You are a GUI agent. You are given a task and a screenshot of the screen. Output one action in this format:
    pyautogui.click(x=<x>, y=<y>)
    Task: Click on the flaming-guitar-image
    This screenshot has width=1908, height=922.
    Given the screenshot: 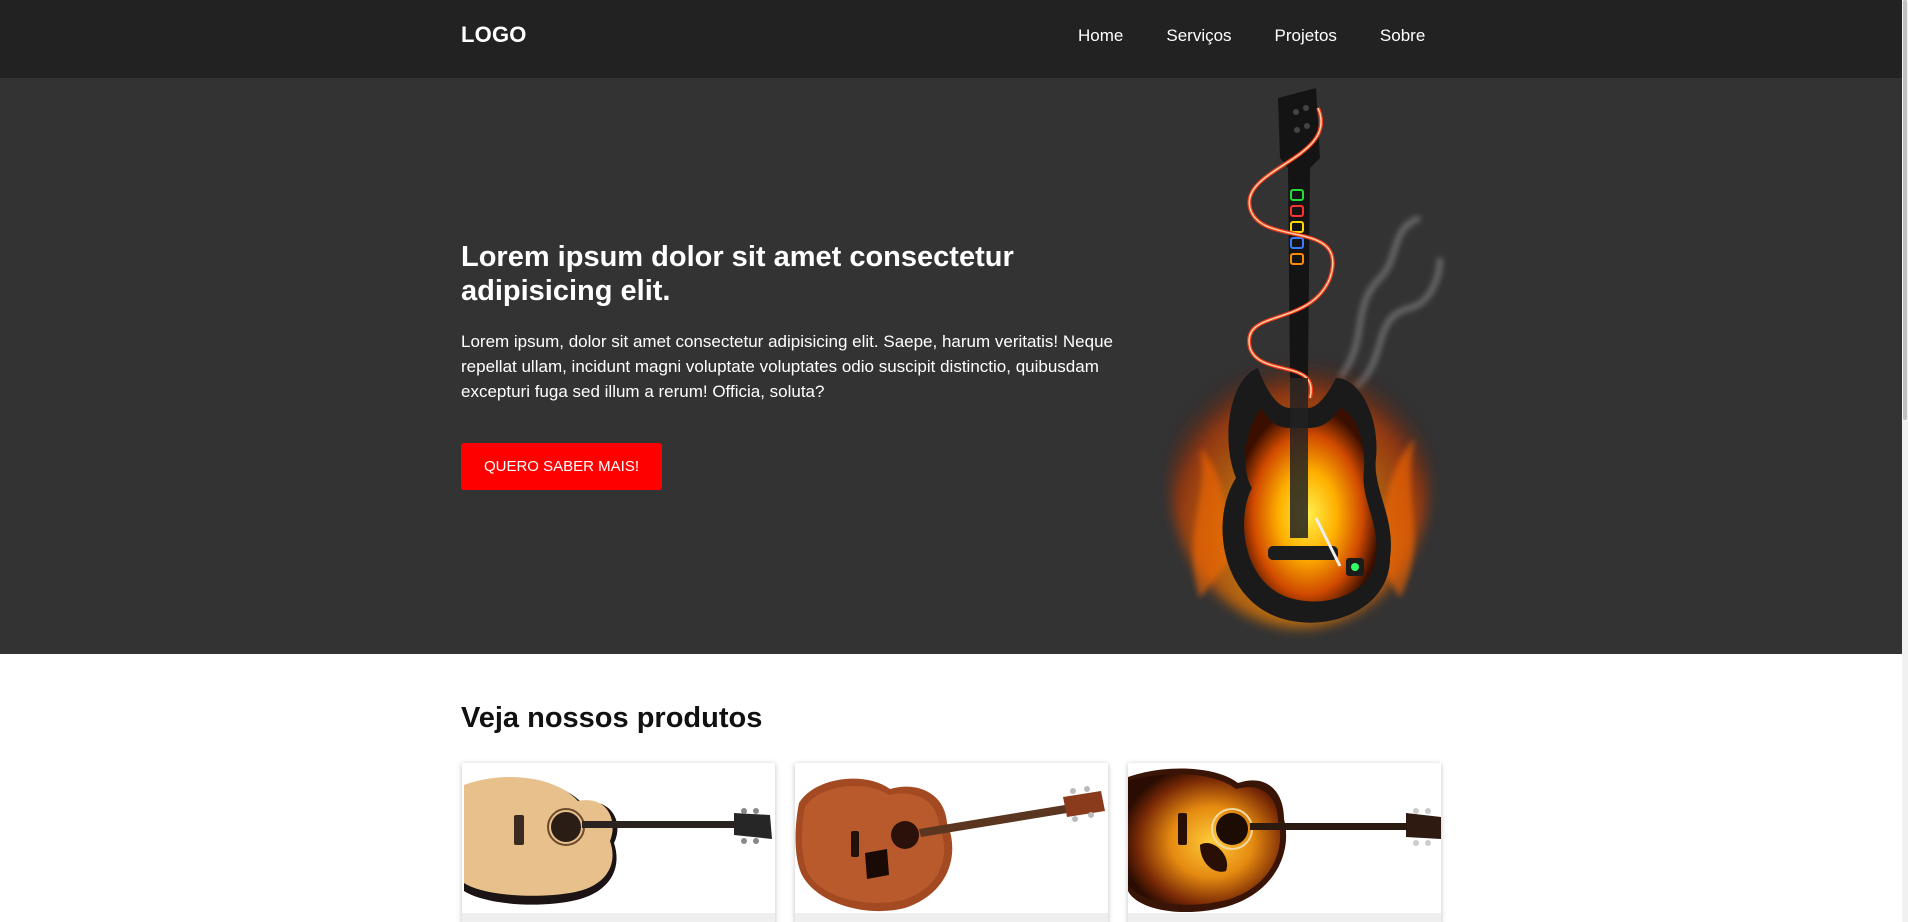 What is the action you would take?
    pyautogui.click(x=1306, y=358)
    